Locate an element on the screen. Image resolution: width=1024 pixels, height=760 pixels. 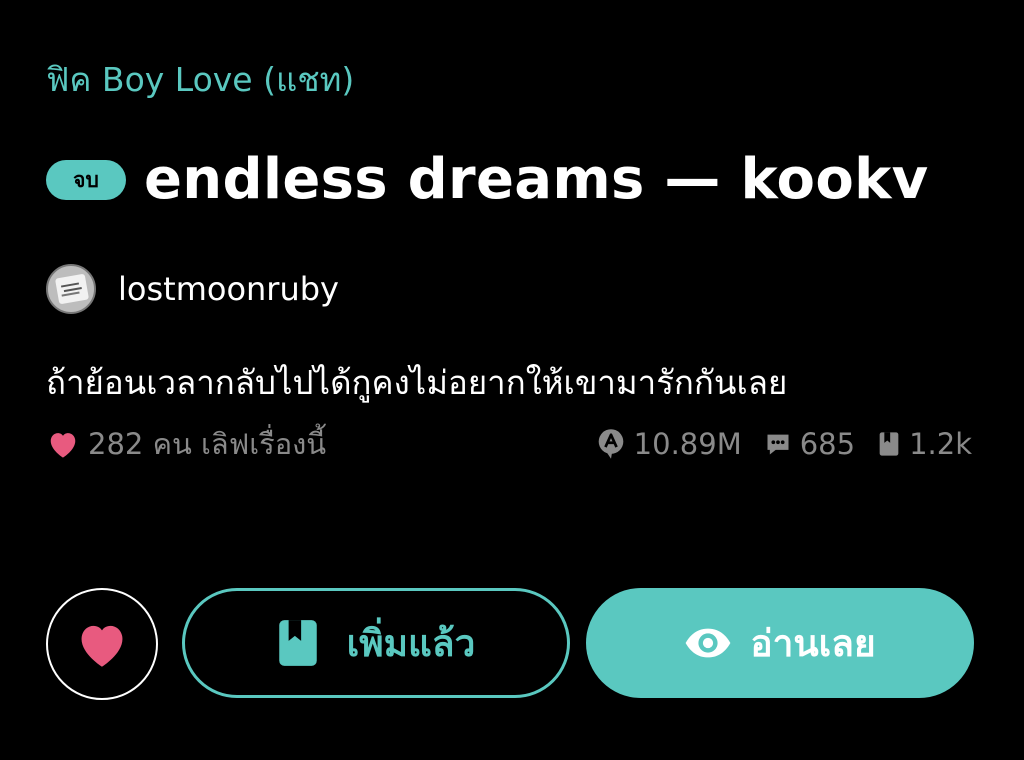
love-count-text: 282 คน เลิฟเรื่องนี้ is located at coordinates (207, 444).